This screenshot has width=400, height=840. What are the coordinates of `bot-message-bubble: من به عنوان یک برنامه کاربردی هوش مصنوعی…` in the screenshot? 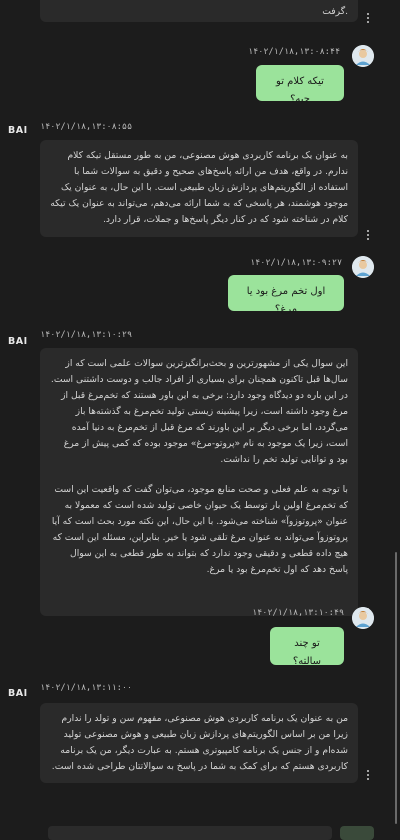 It's located at (199, 743).